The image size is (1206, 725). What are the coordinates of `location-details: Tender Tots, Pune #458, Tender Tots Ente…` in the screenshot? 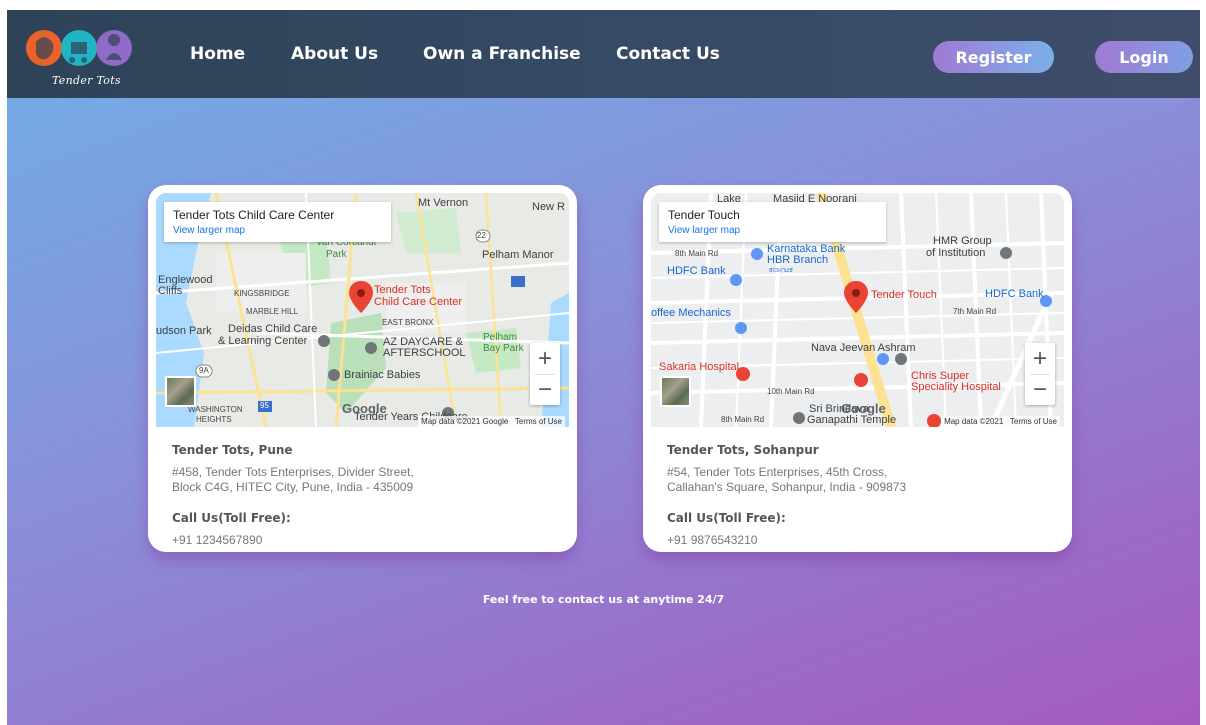 It's located at (364, 495).